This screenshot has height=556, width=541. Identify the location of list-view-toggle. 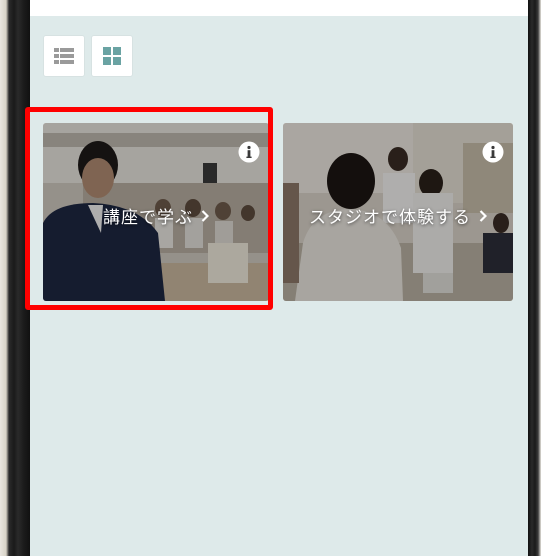
(64, 56).